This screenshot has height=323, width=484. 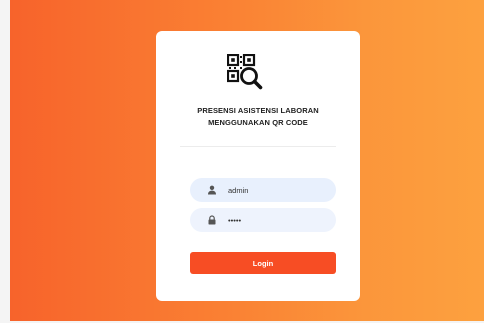 I want to click on username-input, so click(x=278, y=190).